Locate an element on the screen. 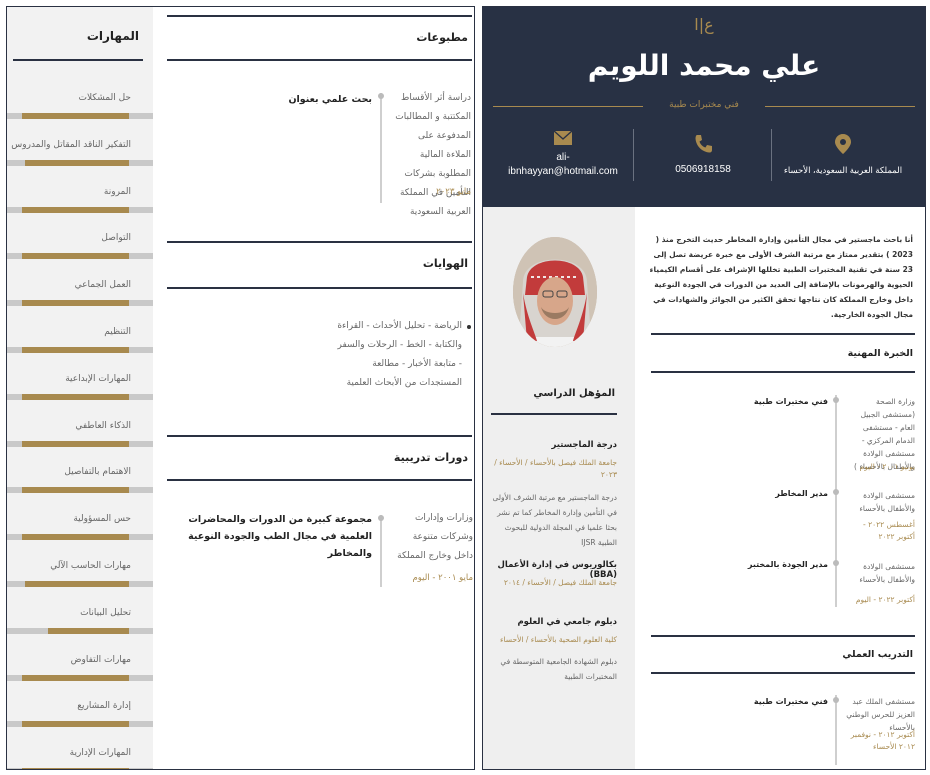 The width and height of the screenshot is (930, 775). publication-date: مايو ٢٠٢٣ is located at coordinates (453, 192).